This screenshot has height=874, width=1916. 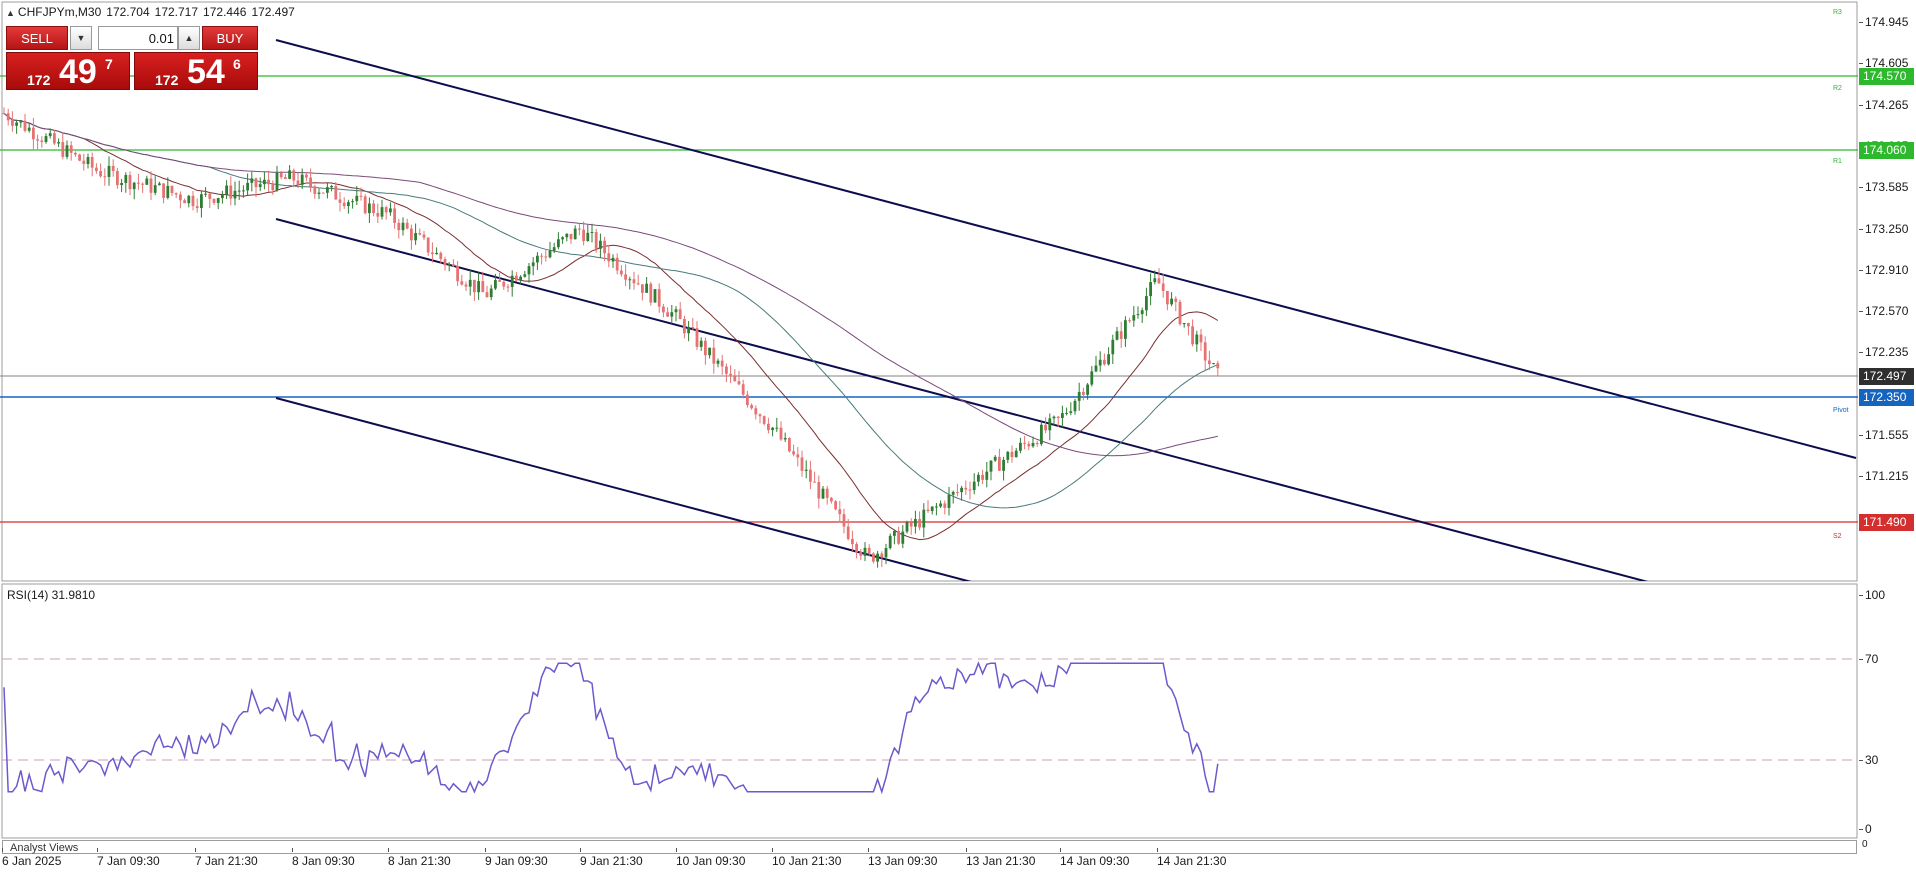 What do you see at coordinates (226, 858) in the screenshot?
I see `time-tick: 7 Jan 21:30` at bounding box center [226, 858].